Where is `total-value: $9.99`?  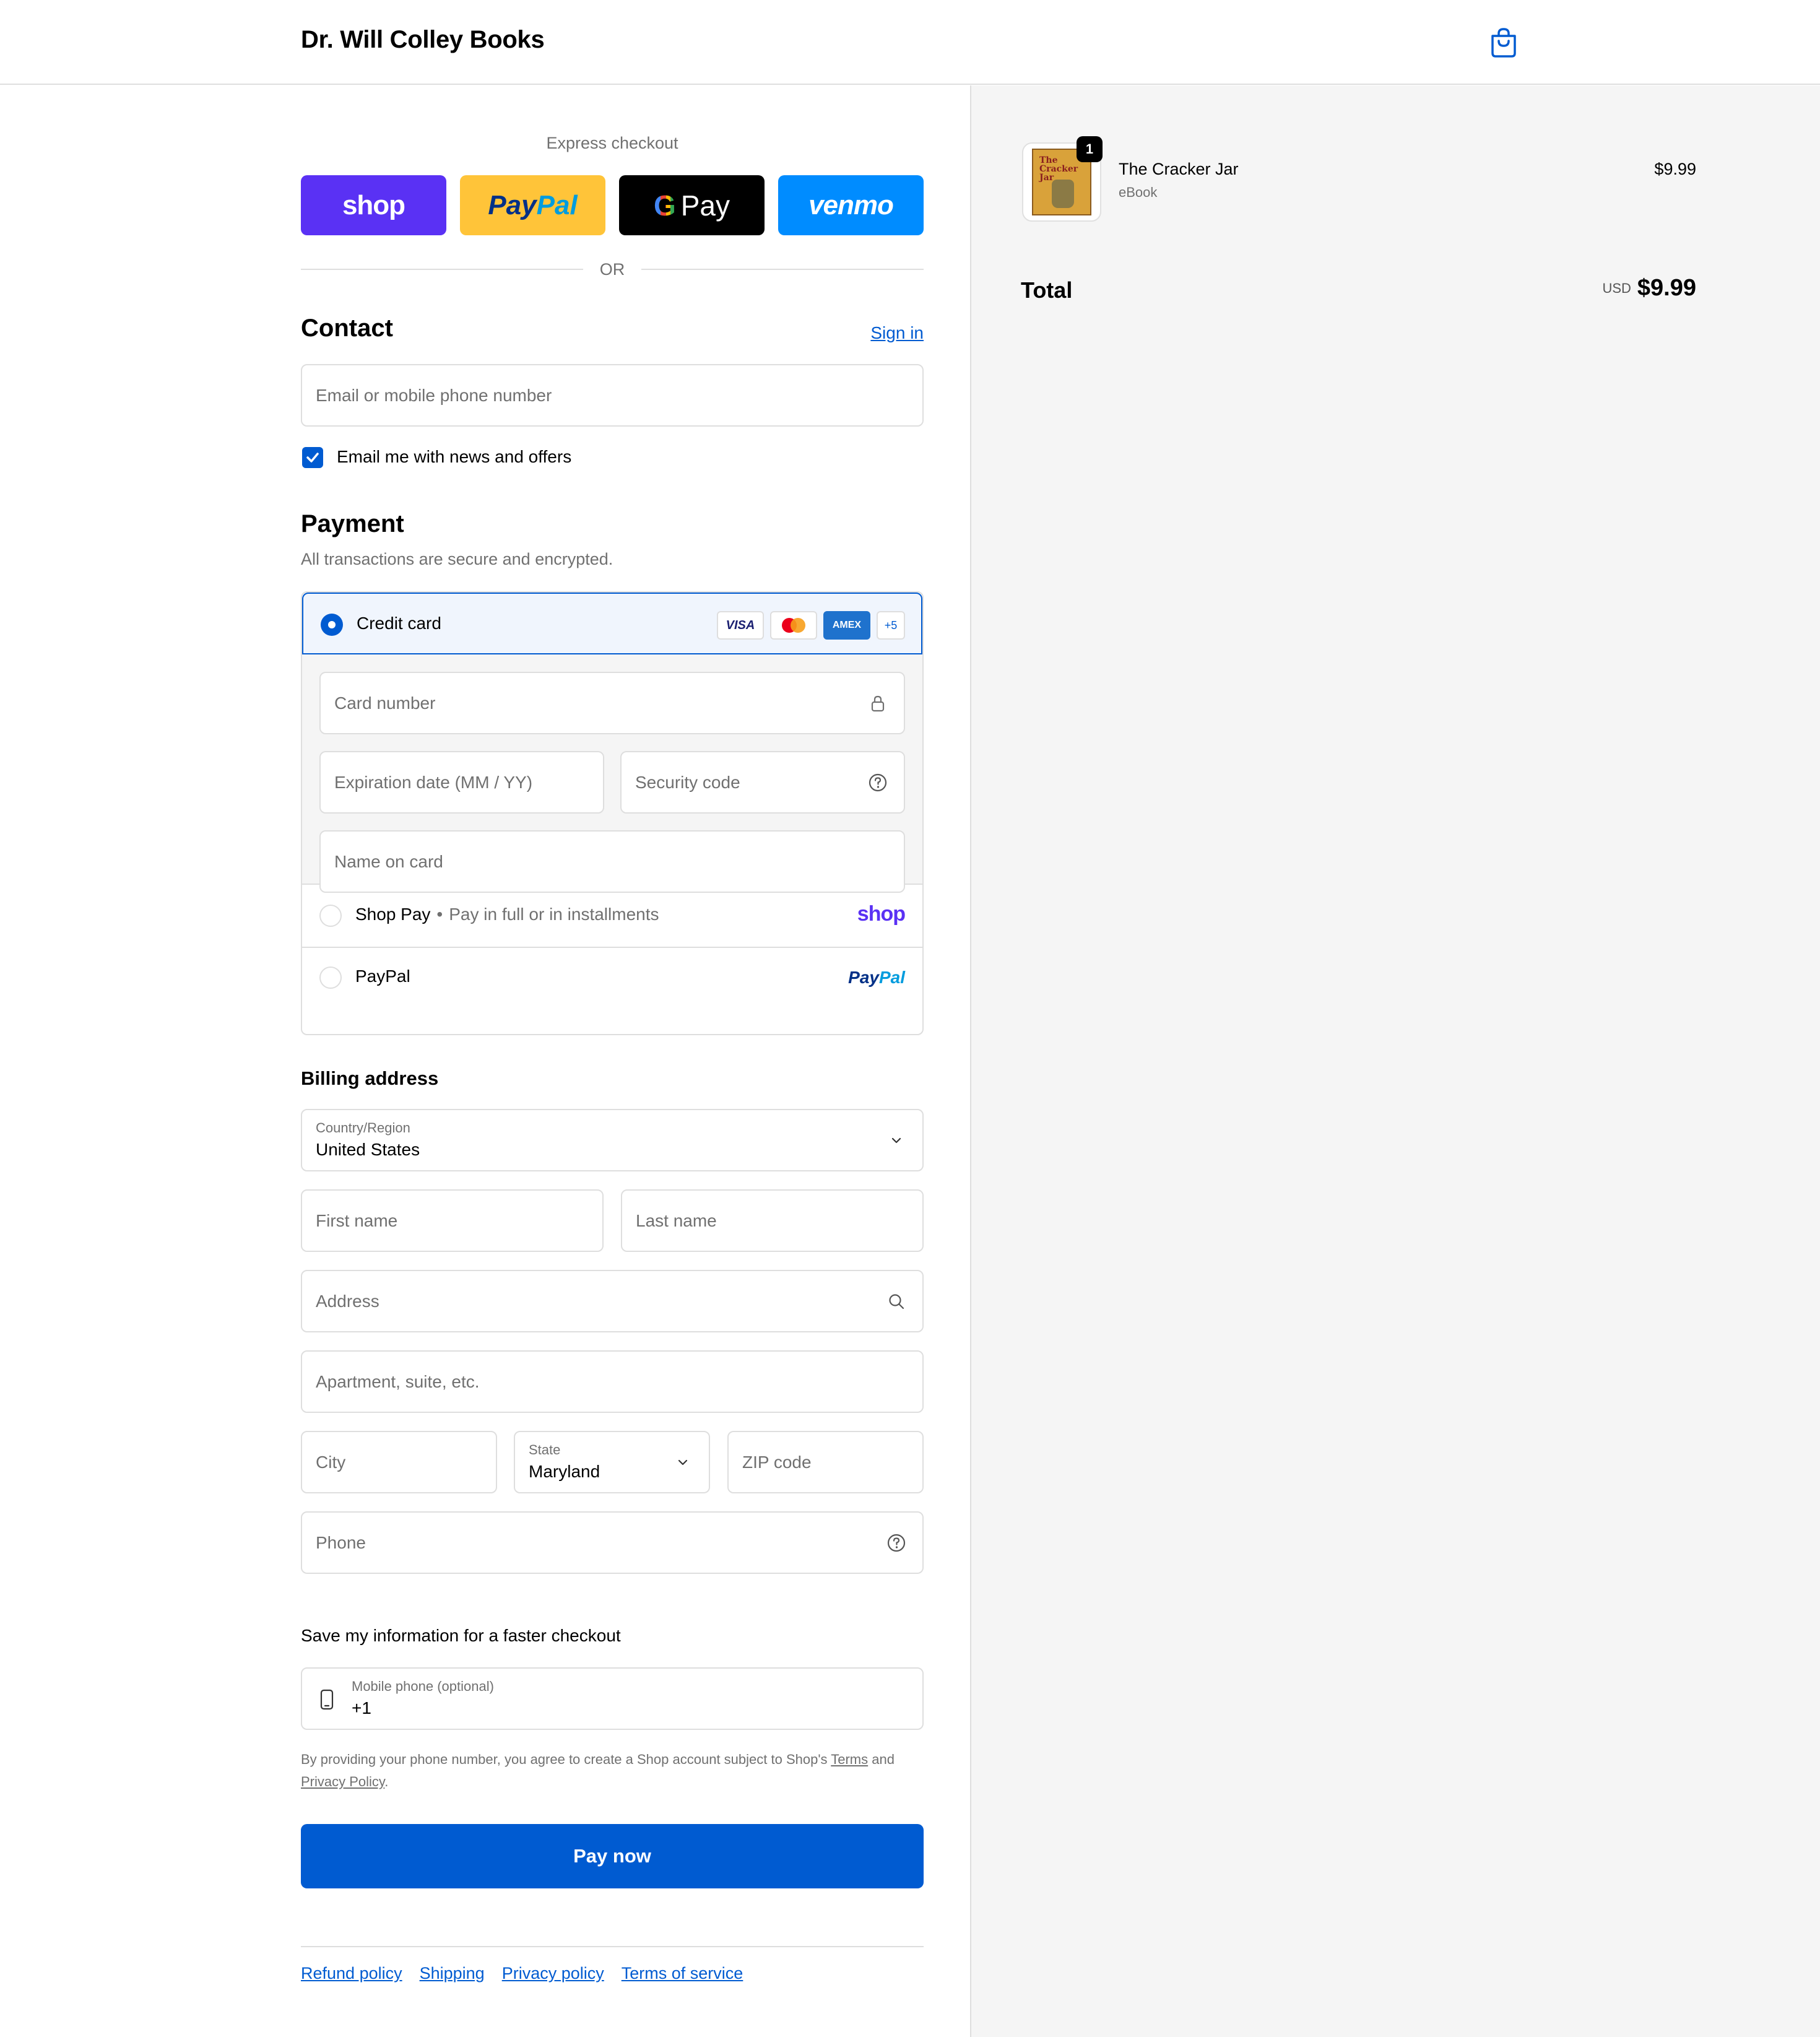 total-value: $9.99 is located at coordinates (1666, 288).